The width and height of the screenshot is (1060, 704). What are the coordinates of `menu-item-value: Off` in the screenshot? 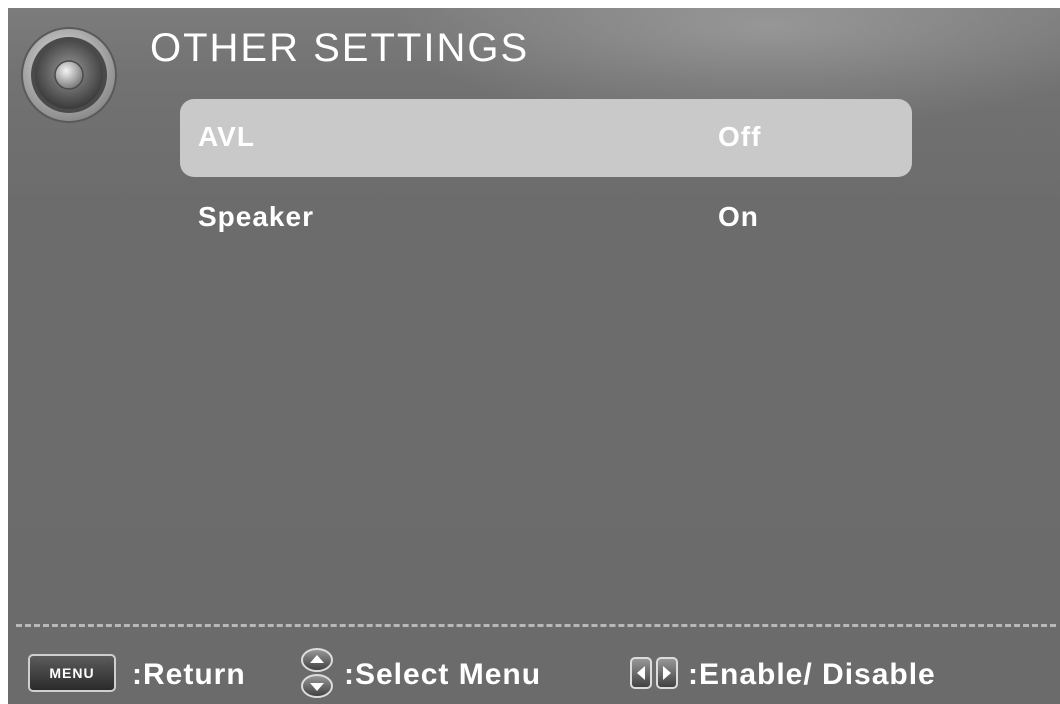 It's located at (740, 136).